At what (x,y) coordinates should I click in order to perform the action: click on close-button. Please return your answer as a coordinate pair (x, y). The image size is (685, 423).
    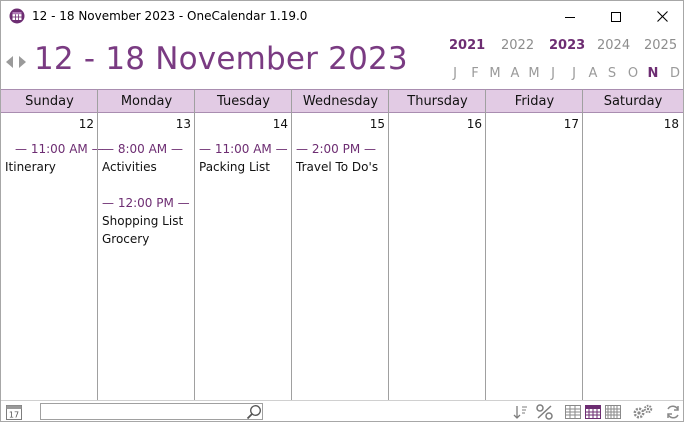
    Looking at the image, I should click on (661, 16).